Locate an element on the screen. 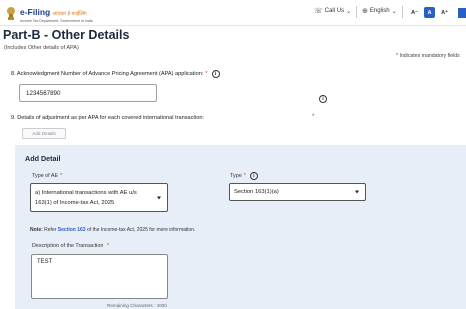  logo-hindi: आयकर ई-फाईलिंग is located at coordinates (69, 13).